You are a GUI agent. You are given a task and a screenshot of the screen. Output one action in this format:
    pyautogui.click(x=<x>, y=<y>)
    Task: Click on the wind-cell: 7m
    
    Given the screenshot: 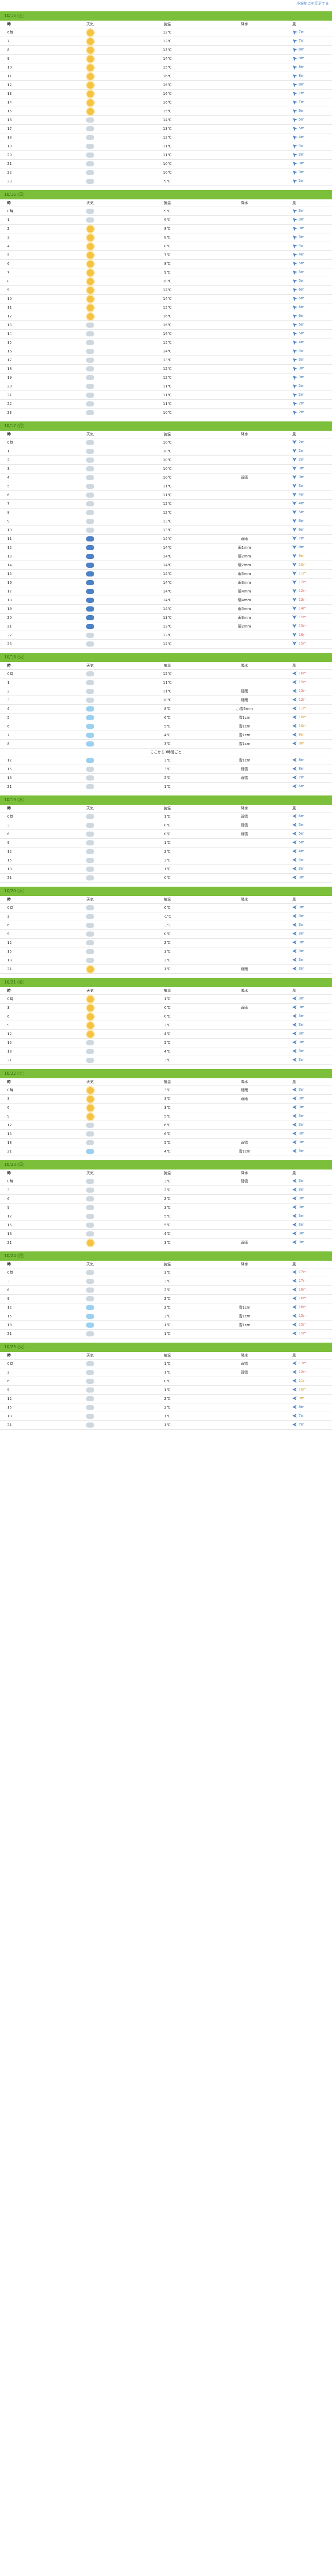 What is the action you would take?
    pyautogui.click(x=308, y=1416)
    